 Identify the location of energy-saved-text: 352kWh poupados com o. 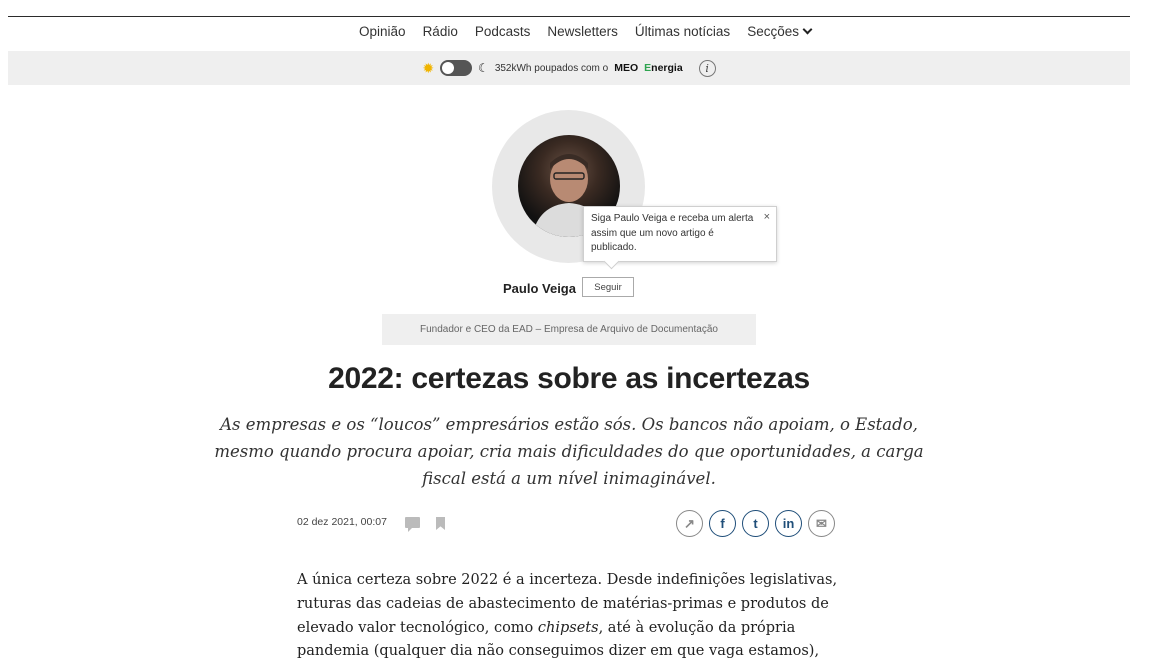
(551, 68).